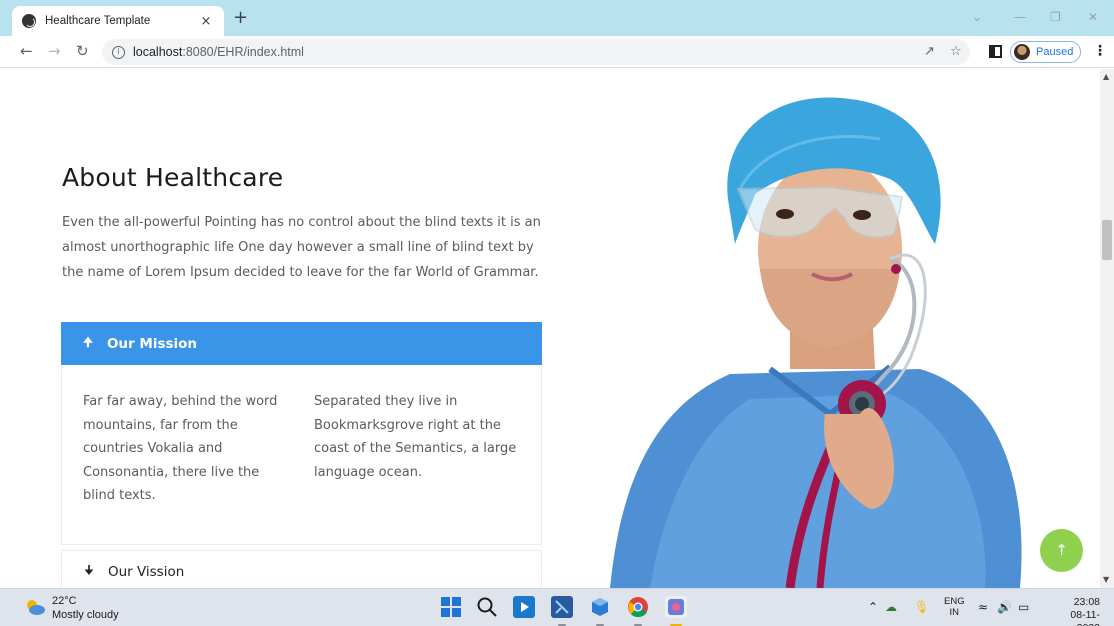 The image size is (1114, 626). I want to click on region-code: IN, so click(954, 612).